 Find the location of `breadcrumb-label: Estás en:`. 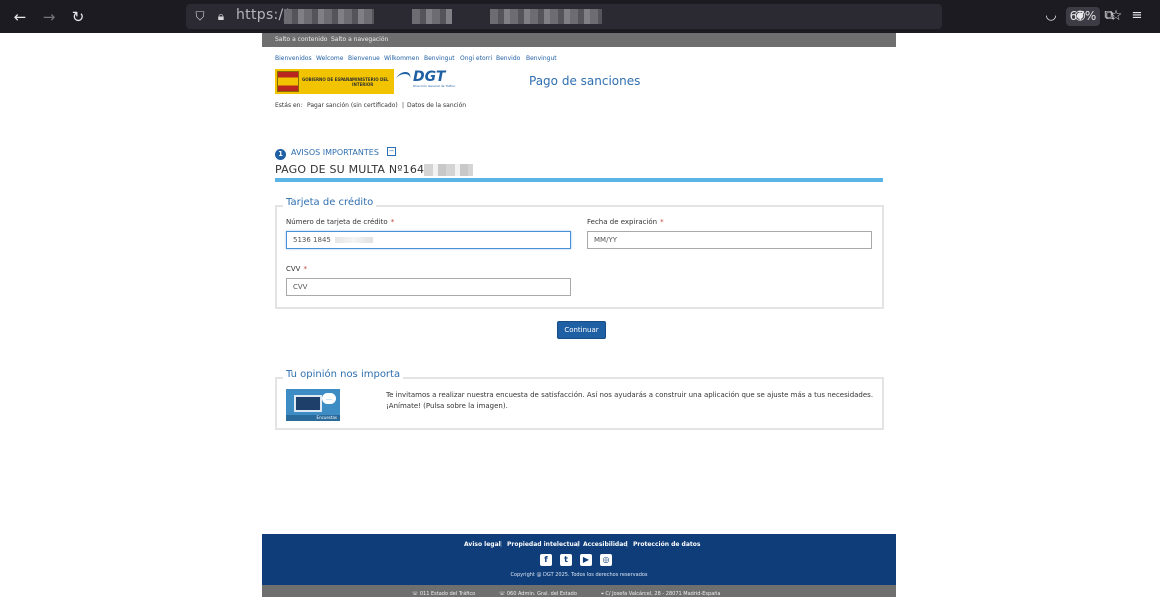

breadcrumb-label: Estás en: is located at coordinates (289, 105).